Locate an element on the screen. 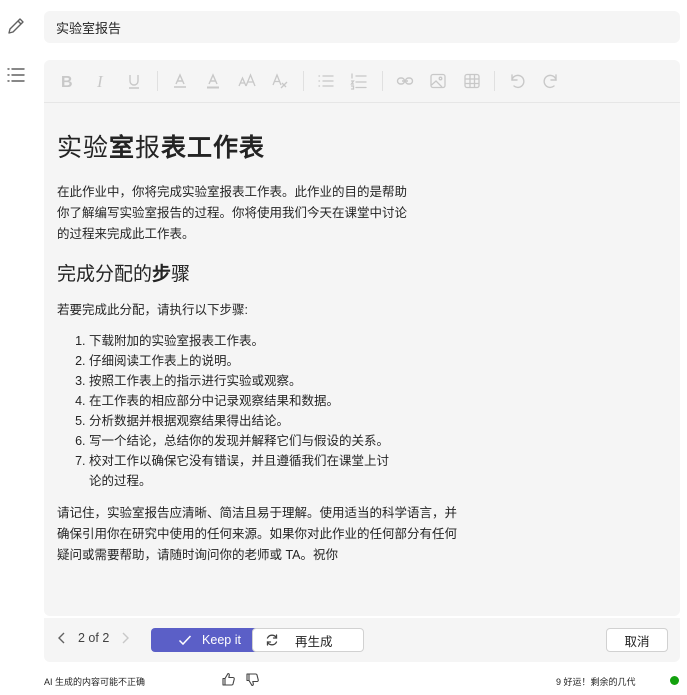  list-item: 分析数据并根据观察结果得出结论。 is located at coordinates (244, 421).